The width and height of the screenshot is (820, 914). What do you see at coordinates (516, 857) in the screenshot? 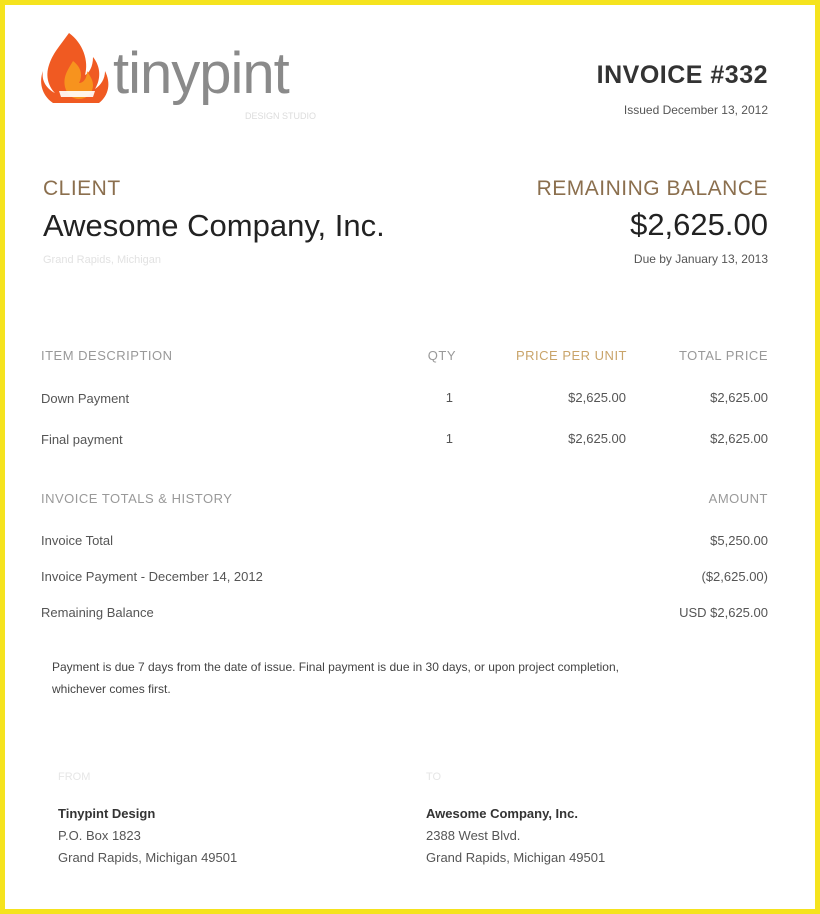
I see `to-address-line: Grand Rapids, Michigan 49501` at bounding box center [516, 857].